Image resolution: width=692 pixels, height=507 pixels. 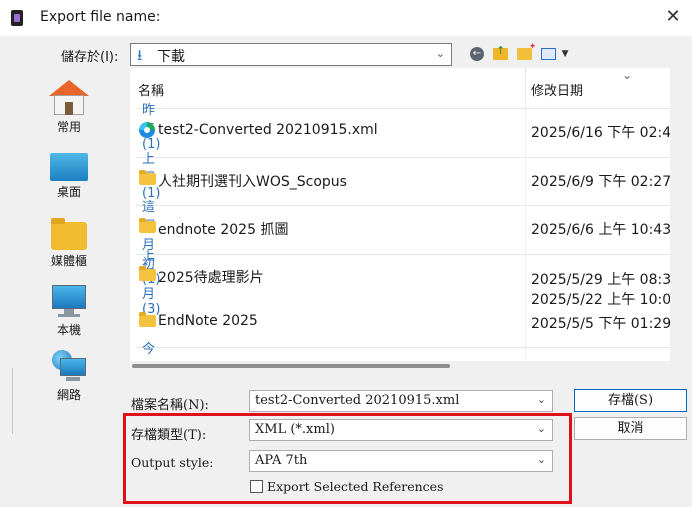 I want to click on file-type-value: XML (*.xml), so click(x=295, y=429).